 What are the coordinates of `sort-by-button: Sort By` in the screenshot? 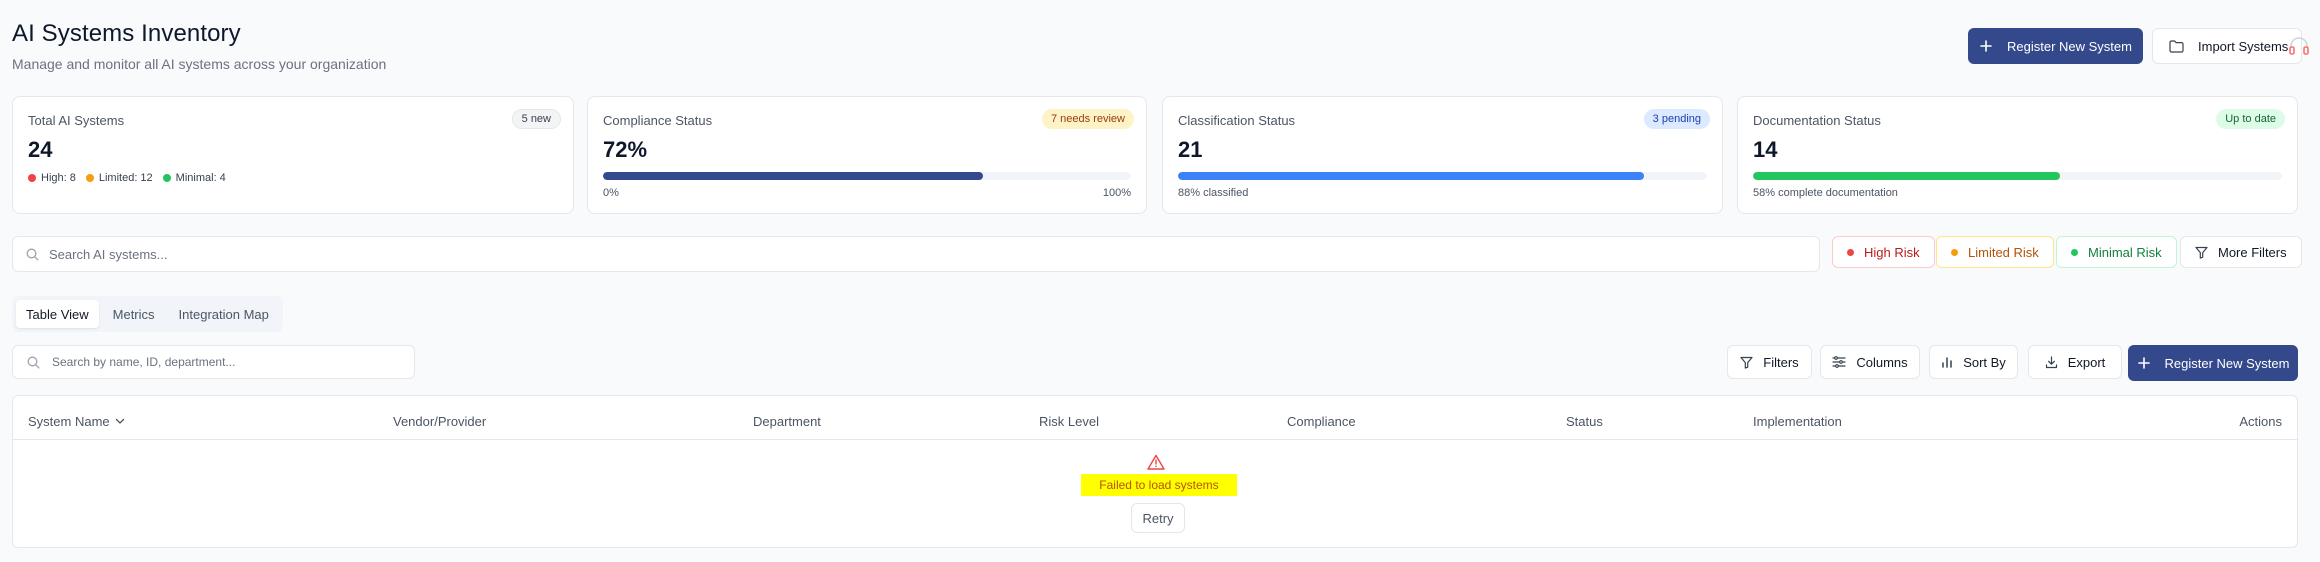 It's located at (1973, 362).